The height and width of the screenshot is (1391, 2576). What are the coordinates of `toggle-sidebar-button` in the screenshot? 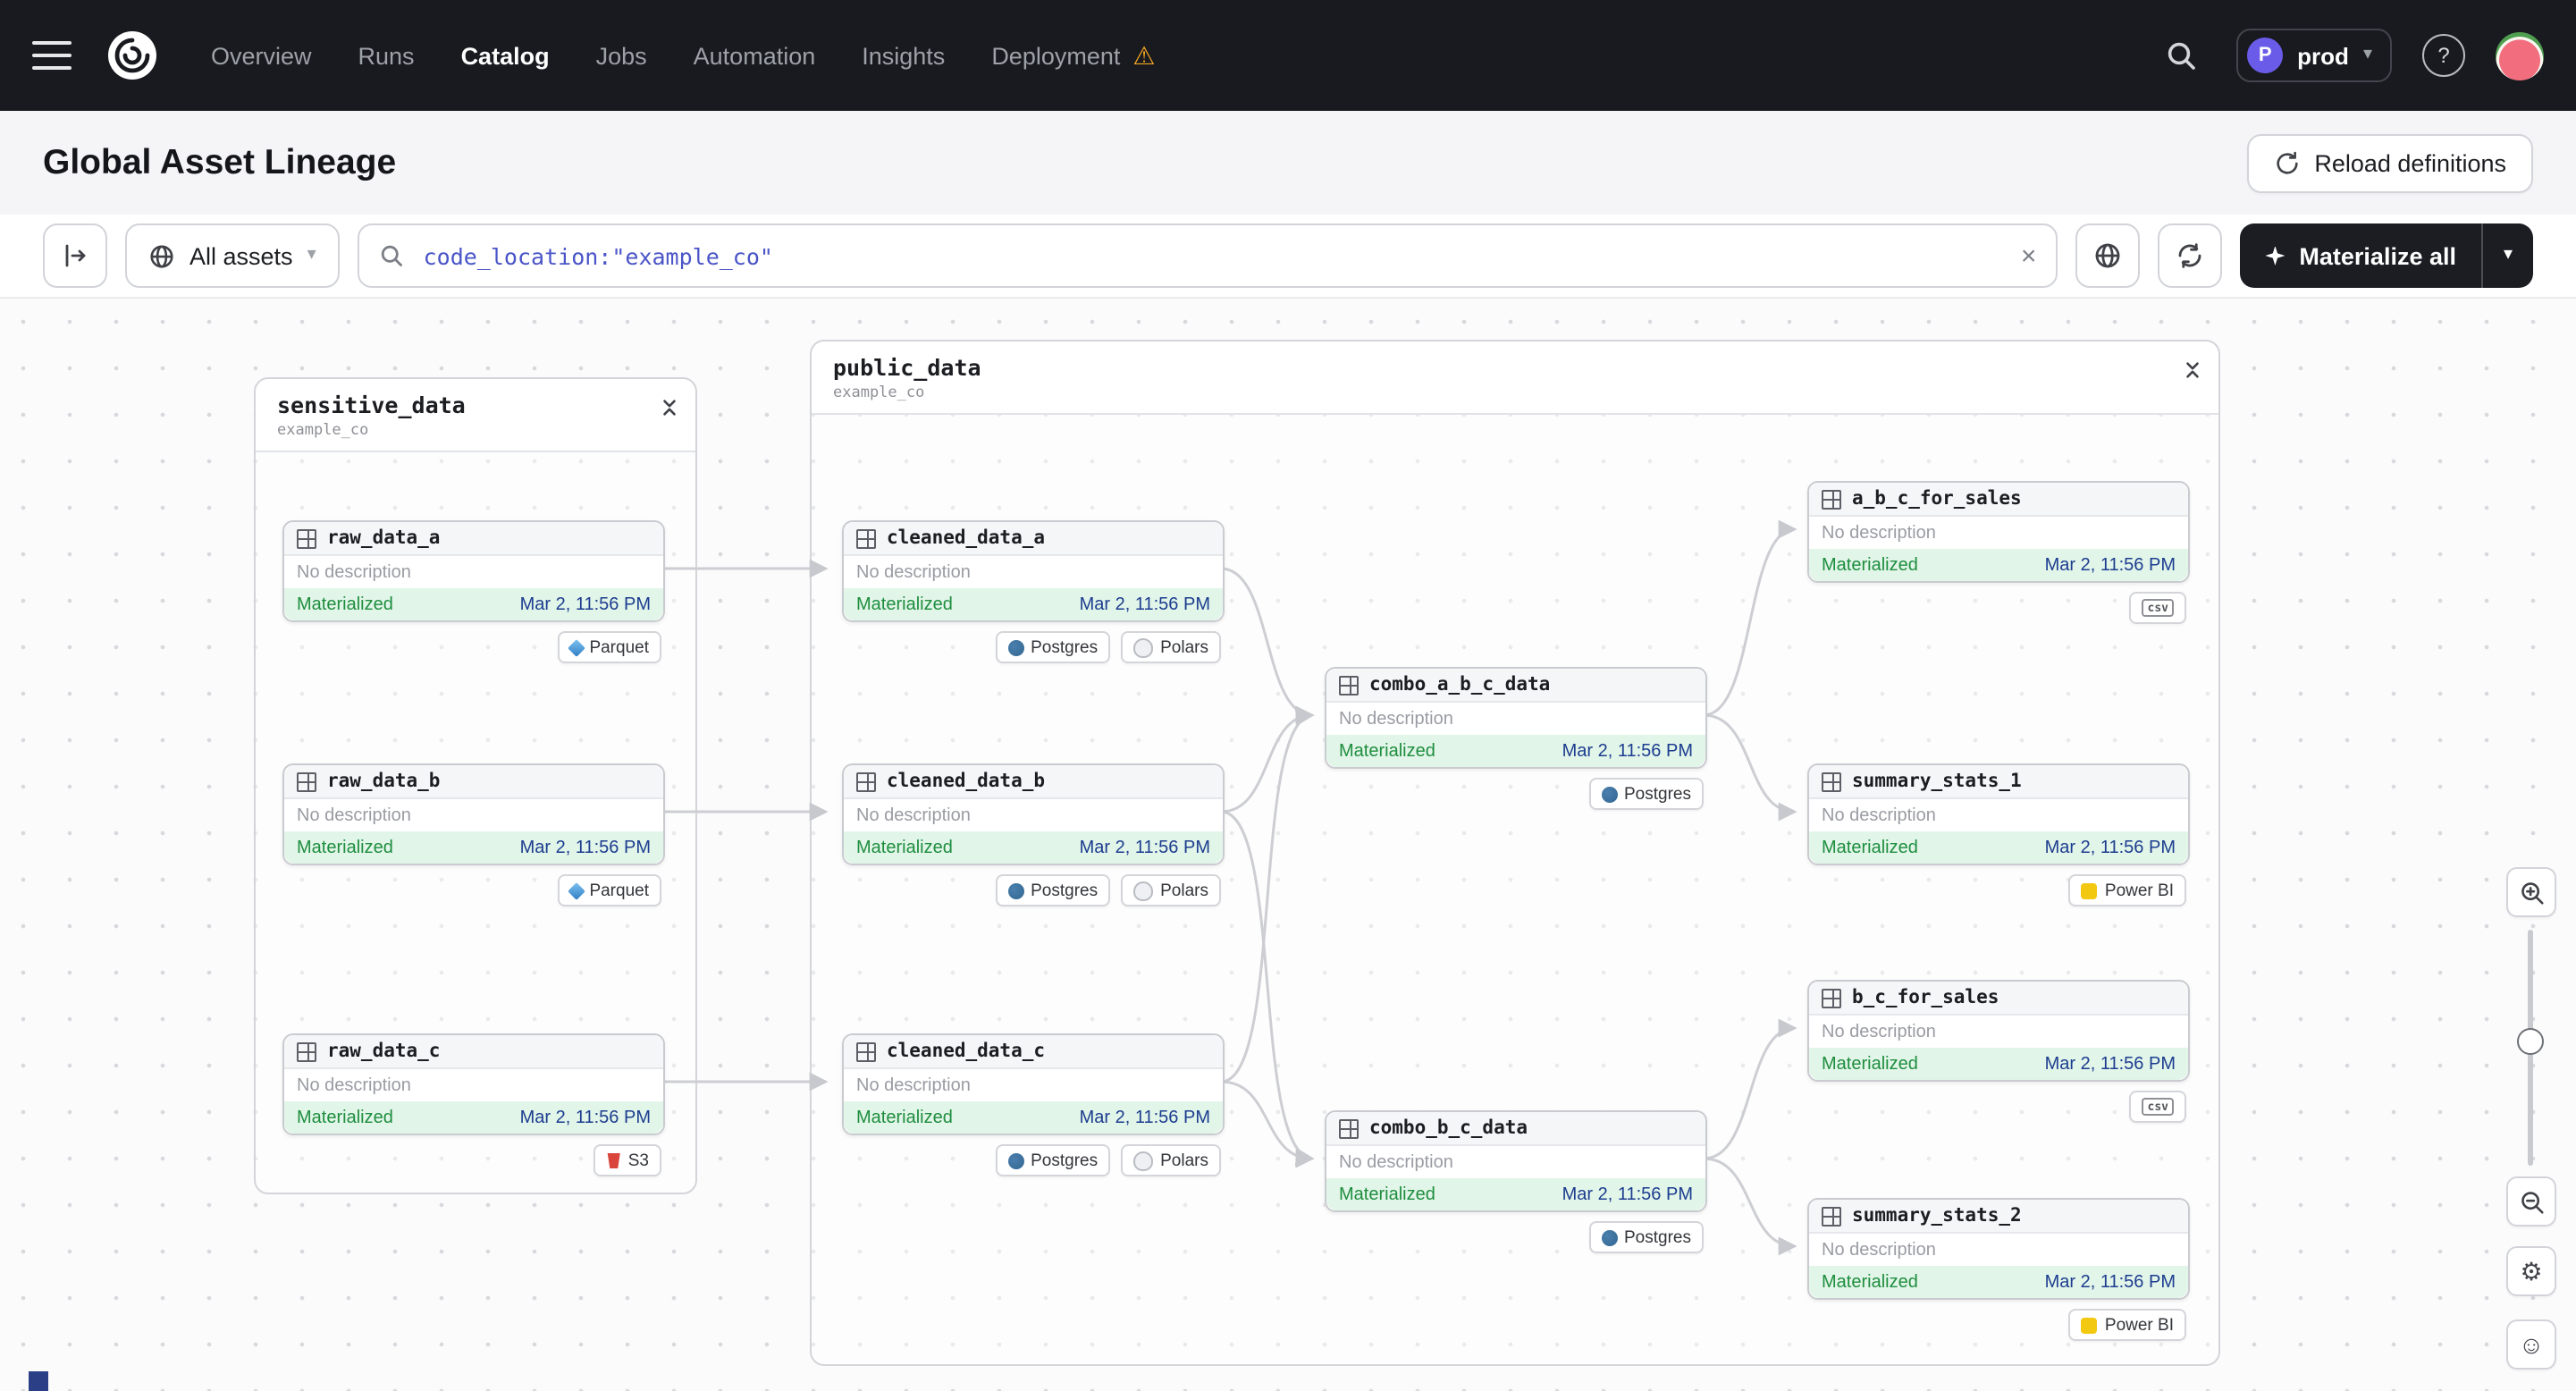 It's located at (75, 255).